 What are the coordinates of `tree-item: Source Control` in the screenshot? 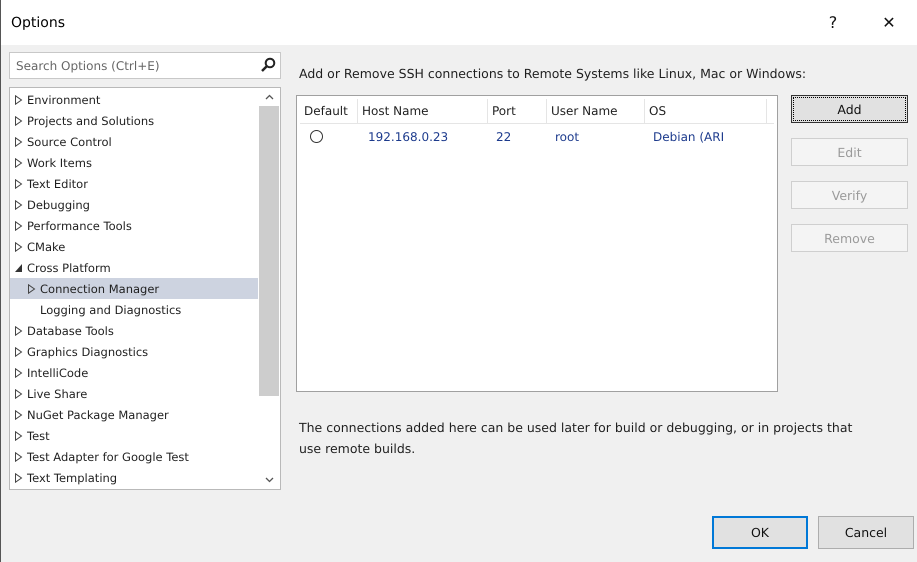 It's located at (134, 141).